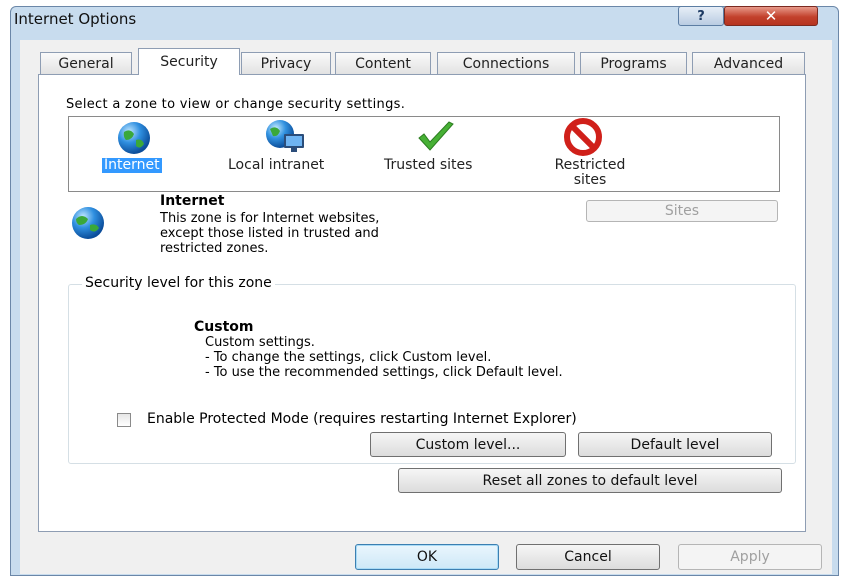  What do you see at coordinates (178, 283) in the screenshot?
I see `security-level-legend: Security level for this zone` at bounding box center [178, 283].